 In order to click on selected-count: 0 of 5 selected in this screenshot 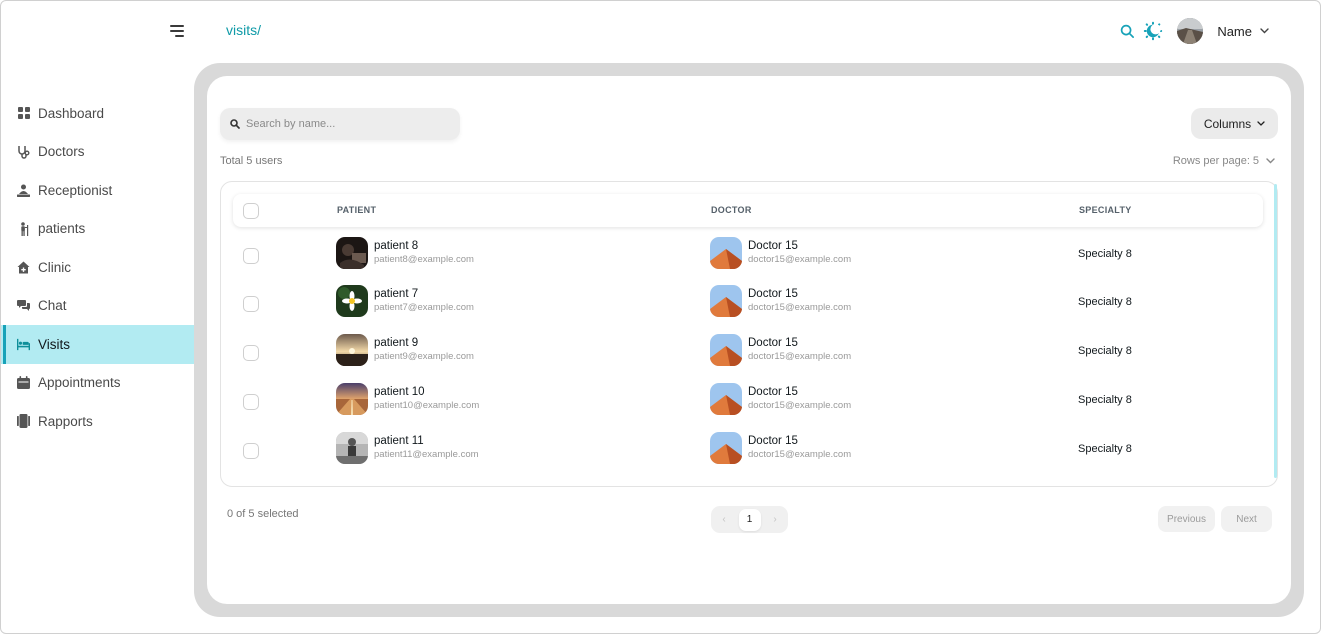, I will do `click(263, 514)`.